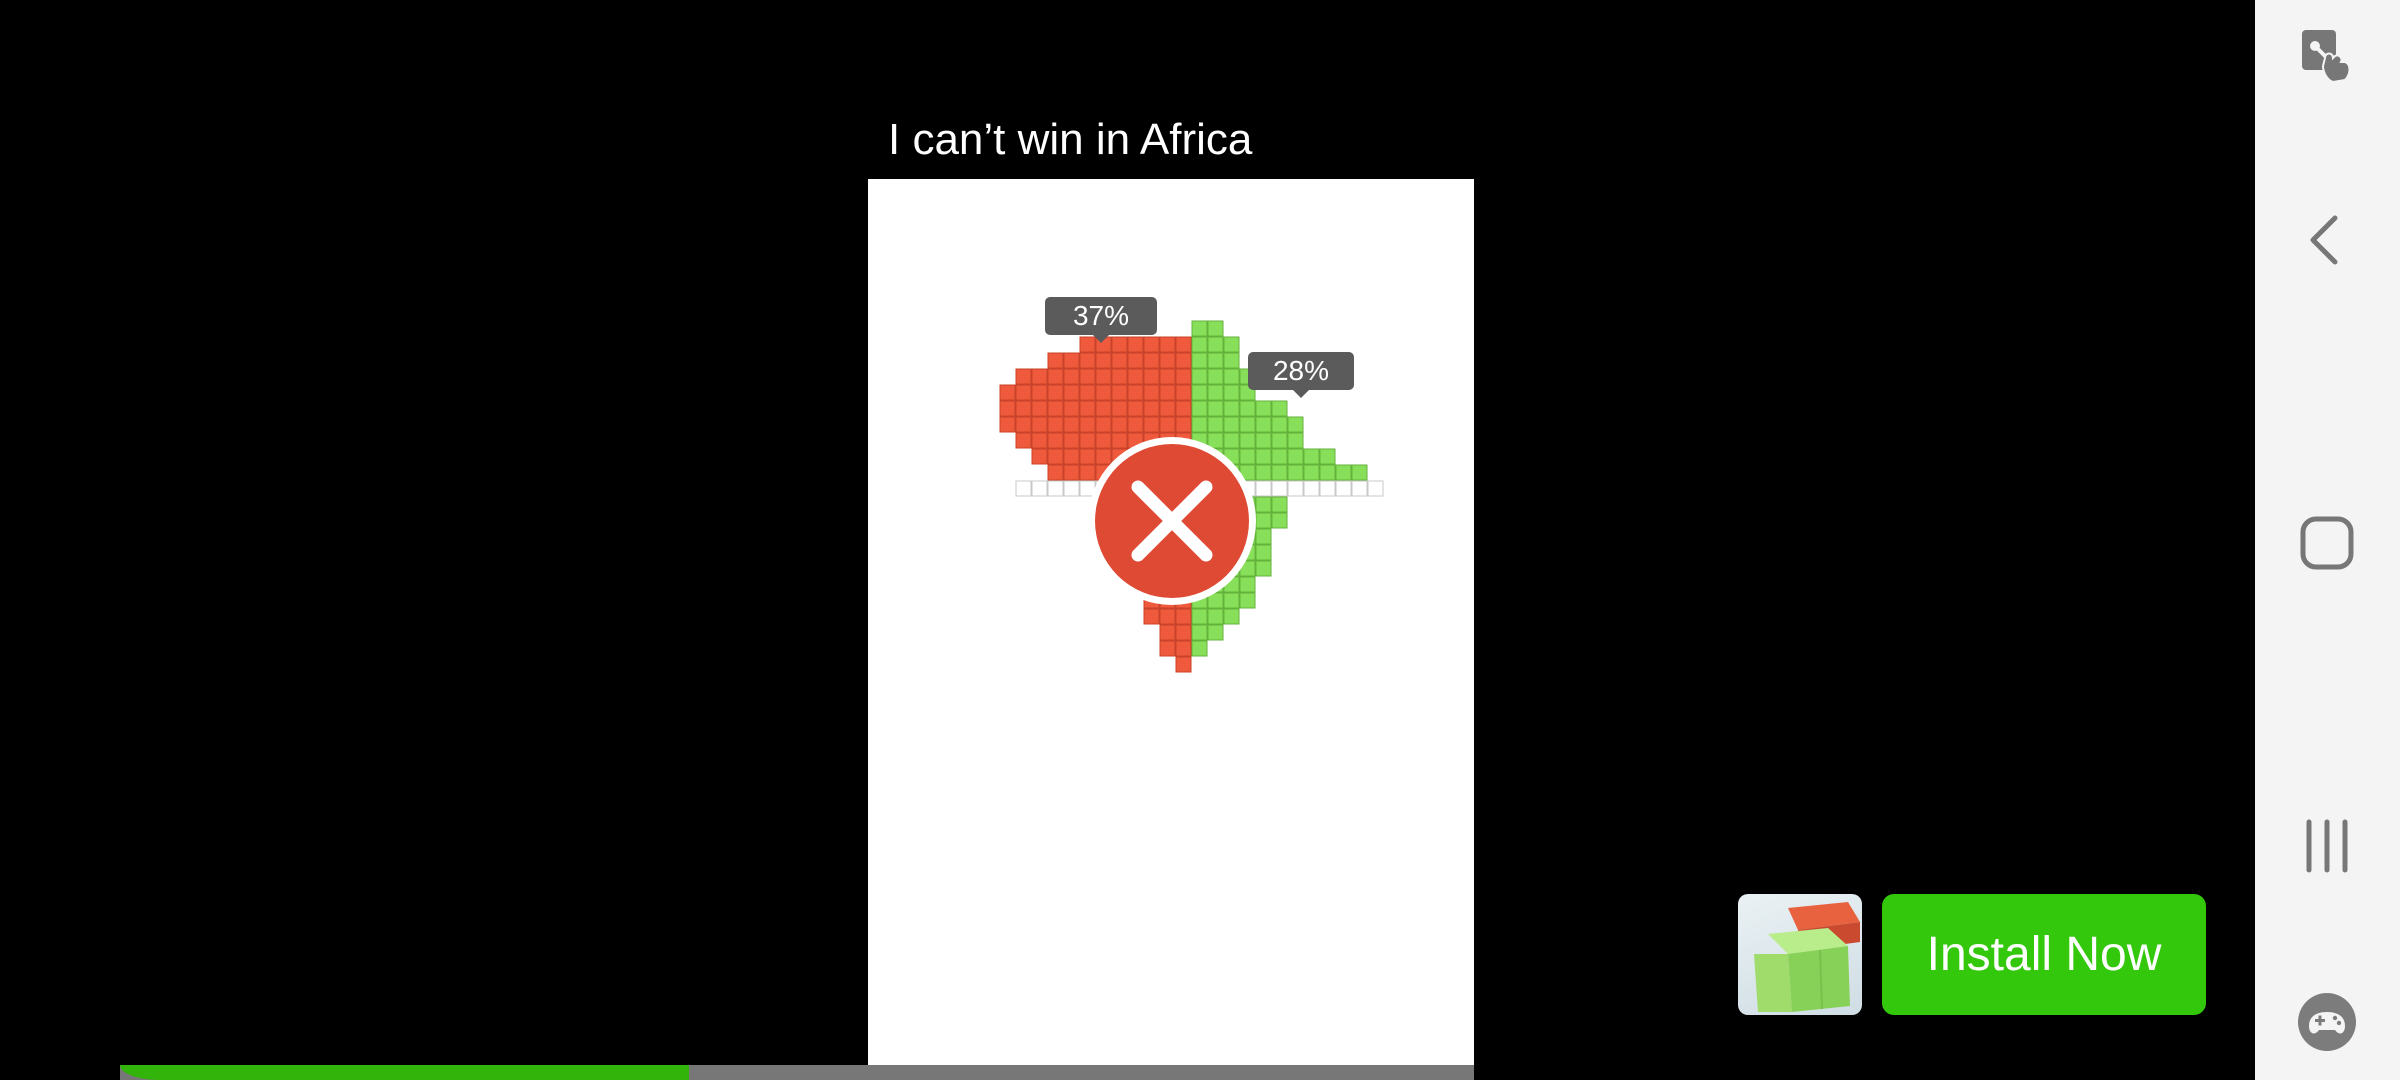 This screenshot has height=1080, width=2400. Describe the element at coordinates (2327, 56) in the screenshot. I see `accessibility-icon` at that location.